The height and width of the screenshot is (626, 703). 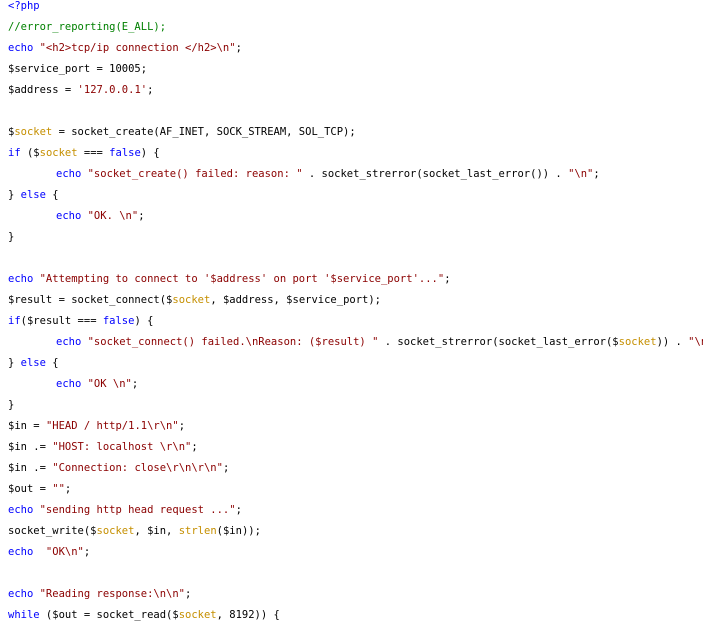 I want to click on code-line: $in .= "Connection: close\r\n\r\n";, so click(x=355, y=468).